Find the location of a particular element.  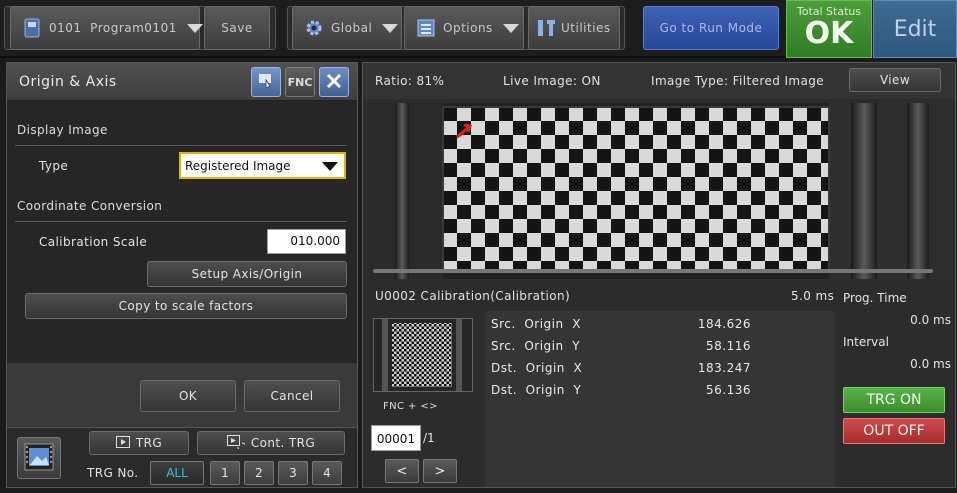

setup-axis-origin-button: Setup Axis/Origin is located at coordinates (247, 274).